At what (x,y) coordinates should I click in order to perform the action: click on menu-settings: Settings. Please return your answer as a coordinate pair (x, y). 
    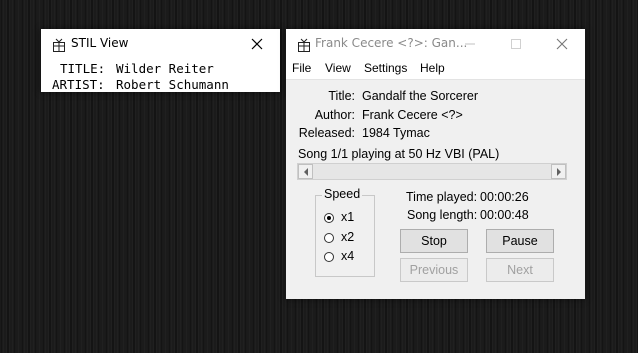
    Looking at the image, I should click on (385, 68).